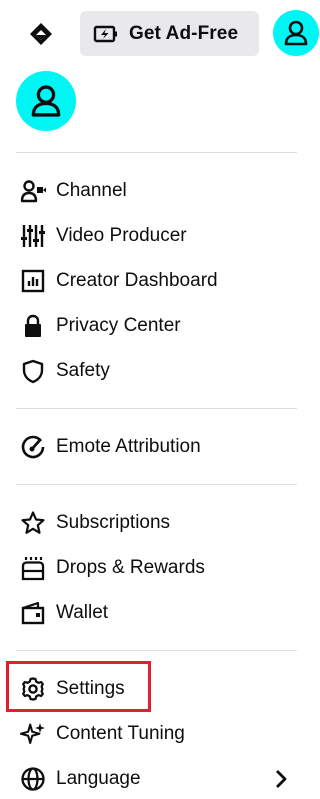  I want to click on get-ad-free-label: Get Ad-Free, so click(184, 33).